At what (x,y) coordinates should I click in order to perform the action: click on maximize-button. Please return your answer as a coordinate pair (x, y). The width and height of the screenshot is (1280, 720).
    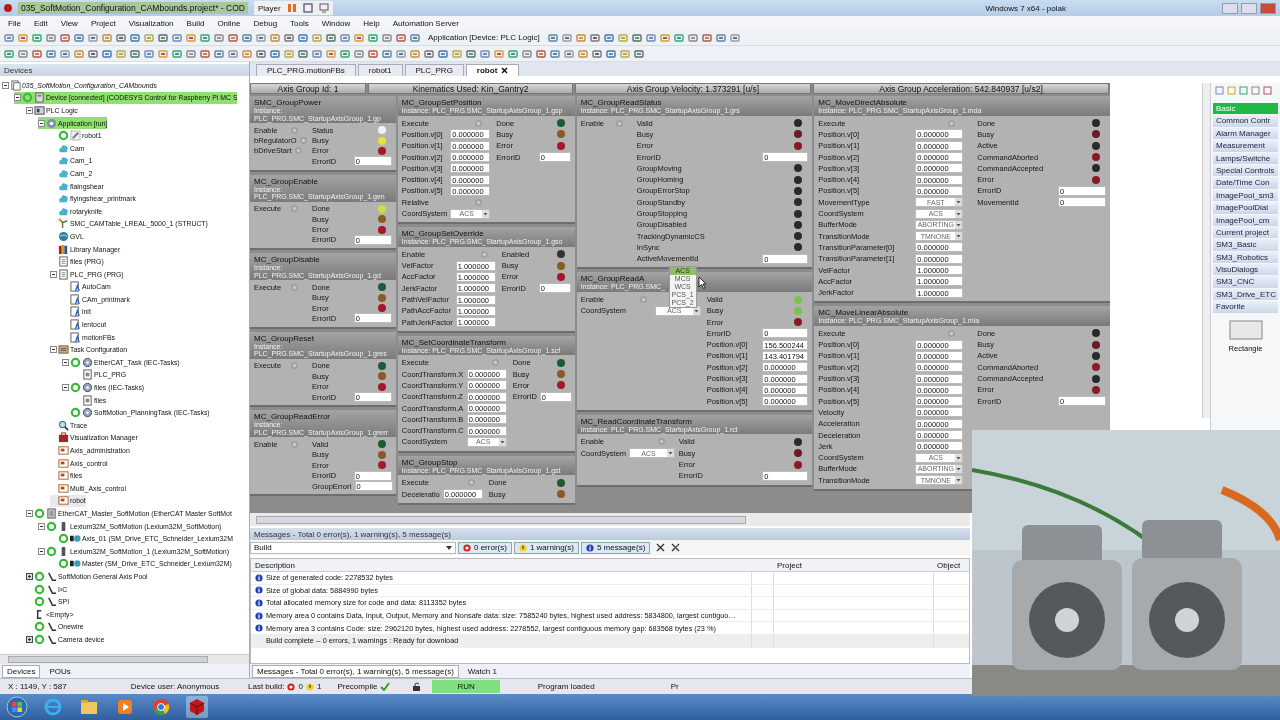
    Looking at the image, I should click on (1249, 8).